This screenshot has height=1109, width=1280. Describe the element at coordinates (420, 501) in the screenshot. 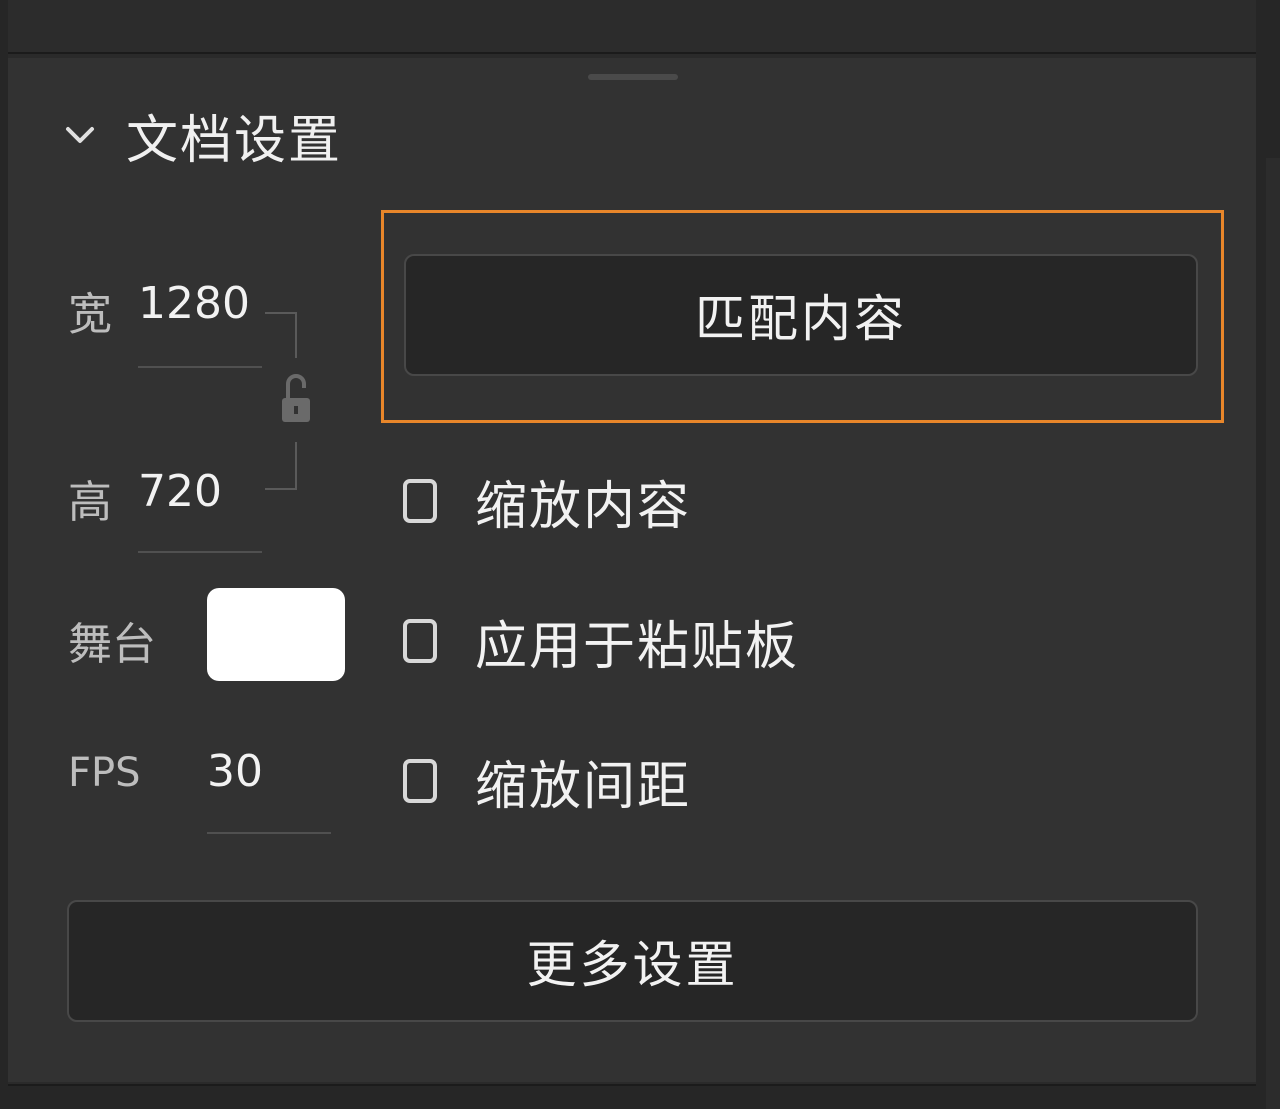

I see `scale-content-checkbox` at that location.